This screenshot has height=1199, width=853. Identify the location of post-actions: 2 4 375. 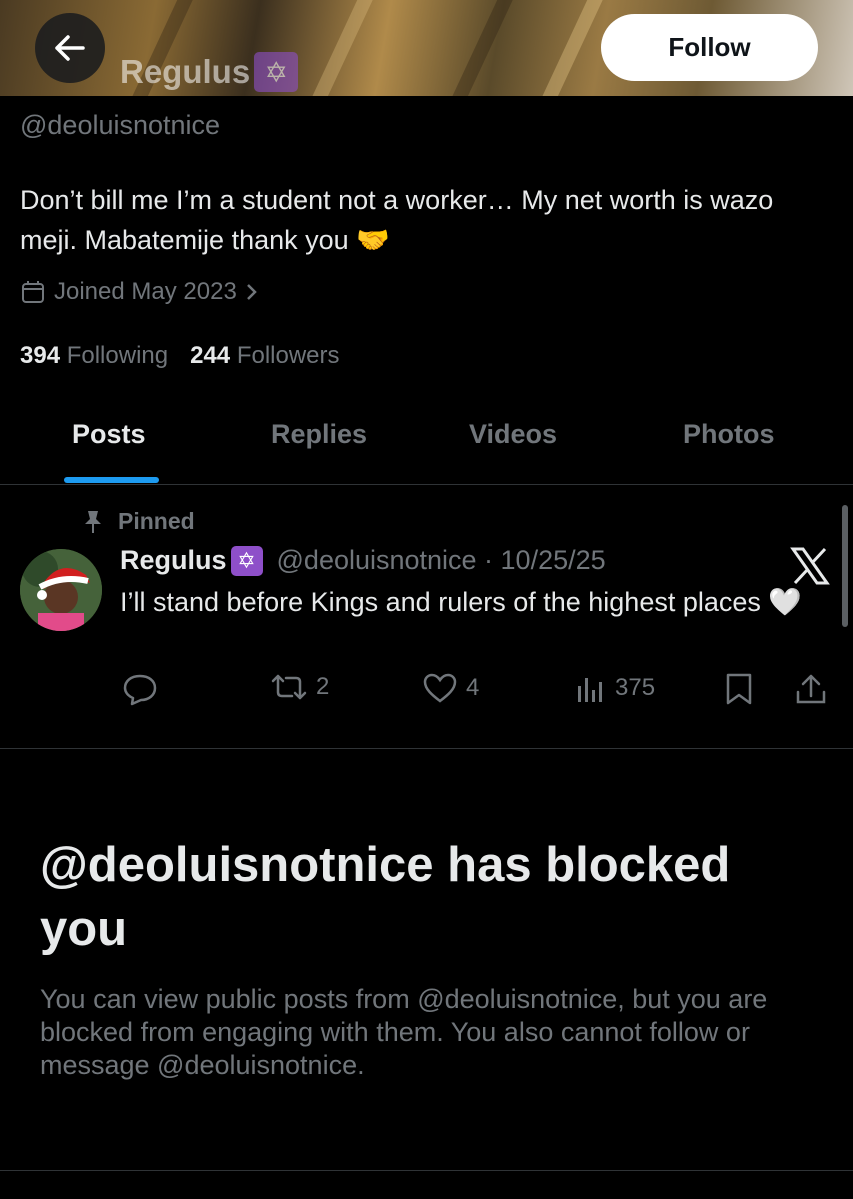
(477, 692).